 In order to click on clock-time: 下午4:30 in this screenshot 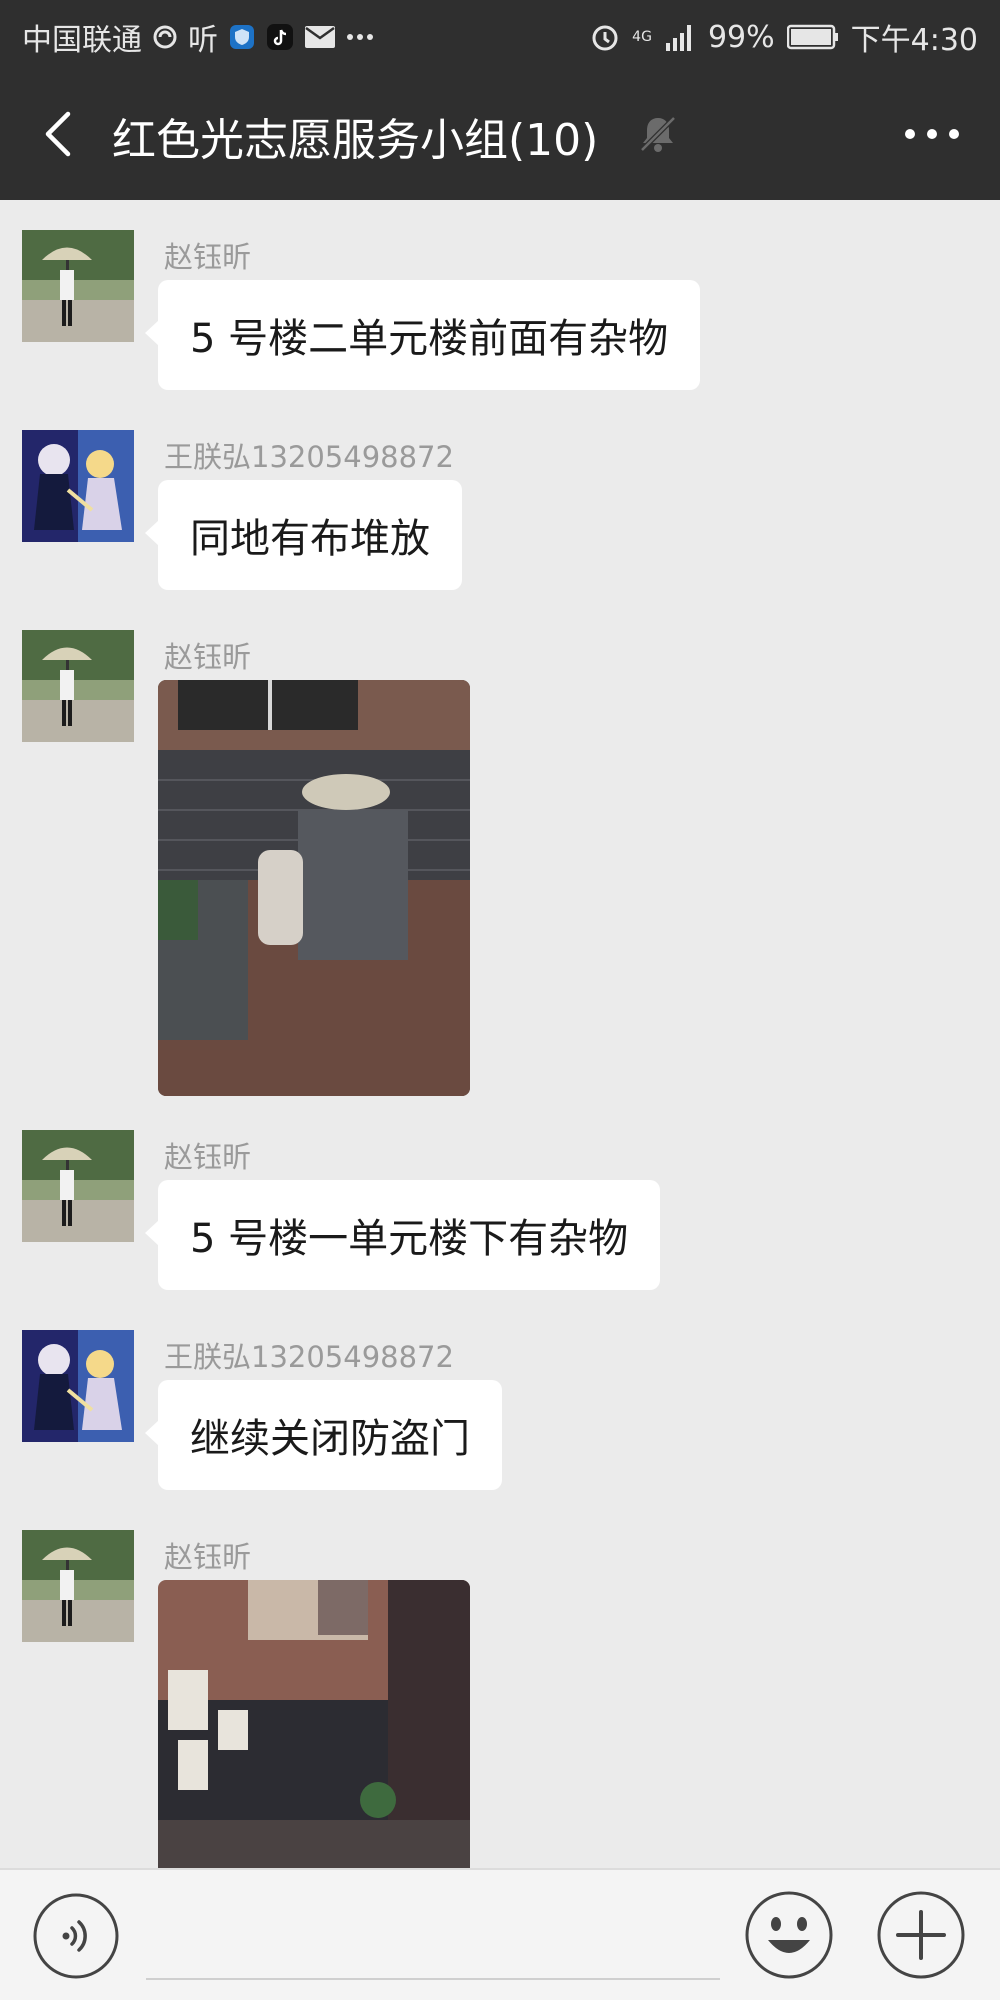, I will do `click(914, 40)`.